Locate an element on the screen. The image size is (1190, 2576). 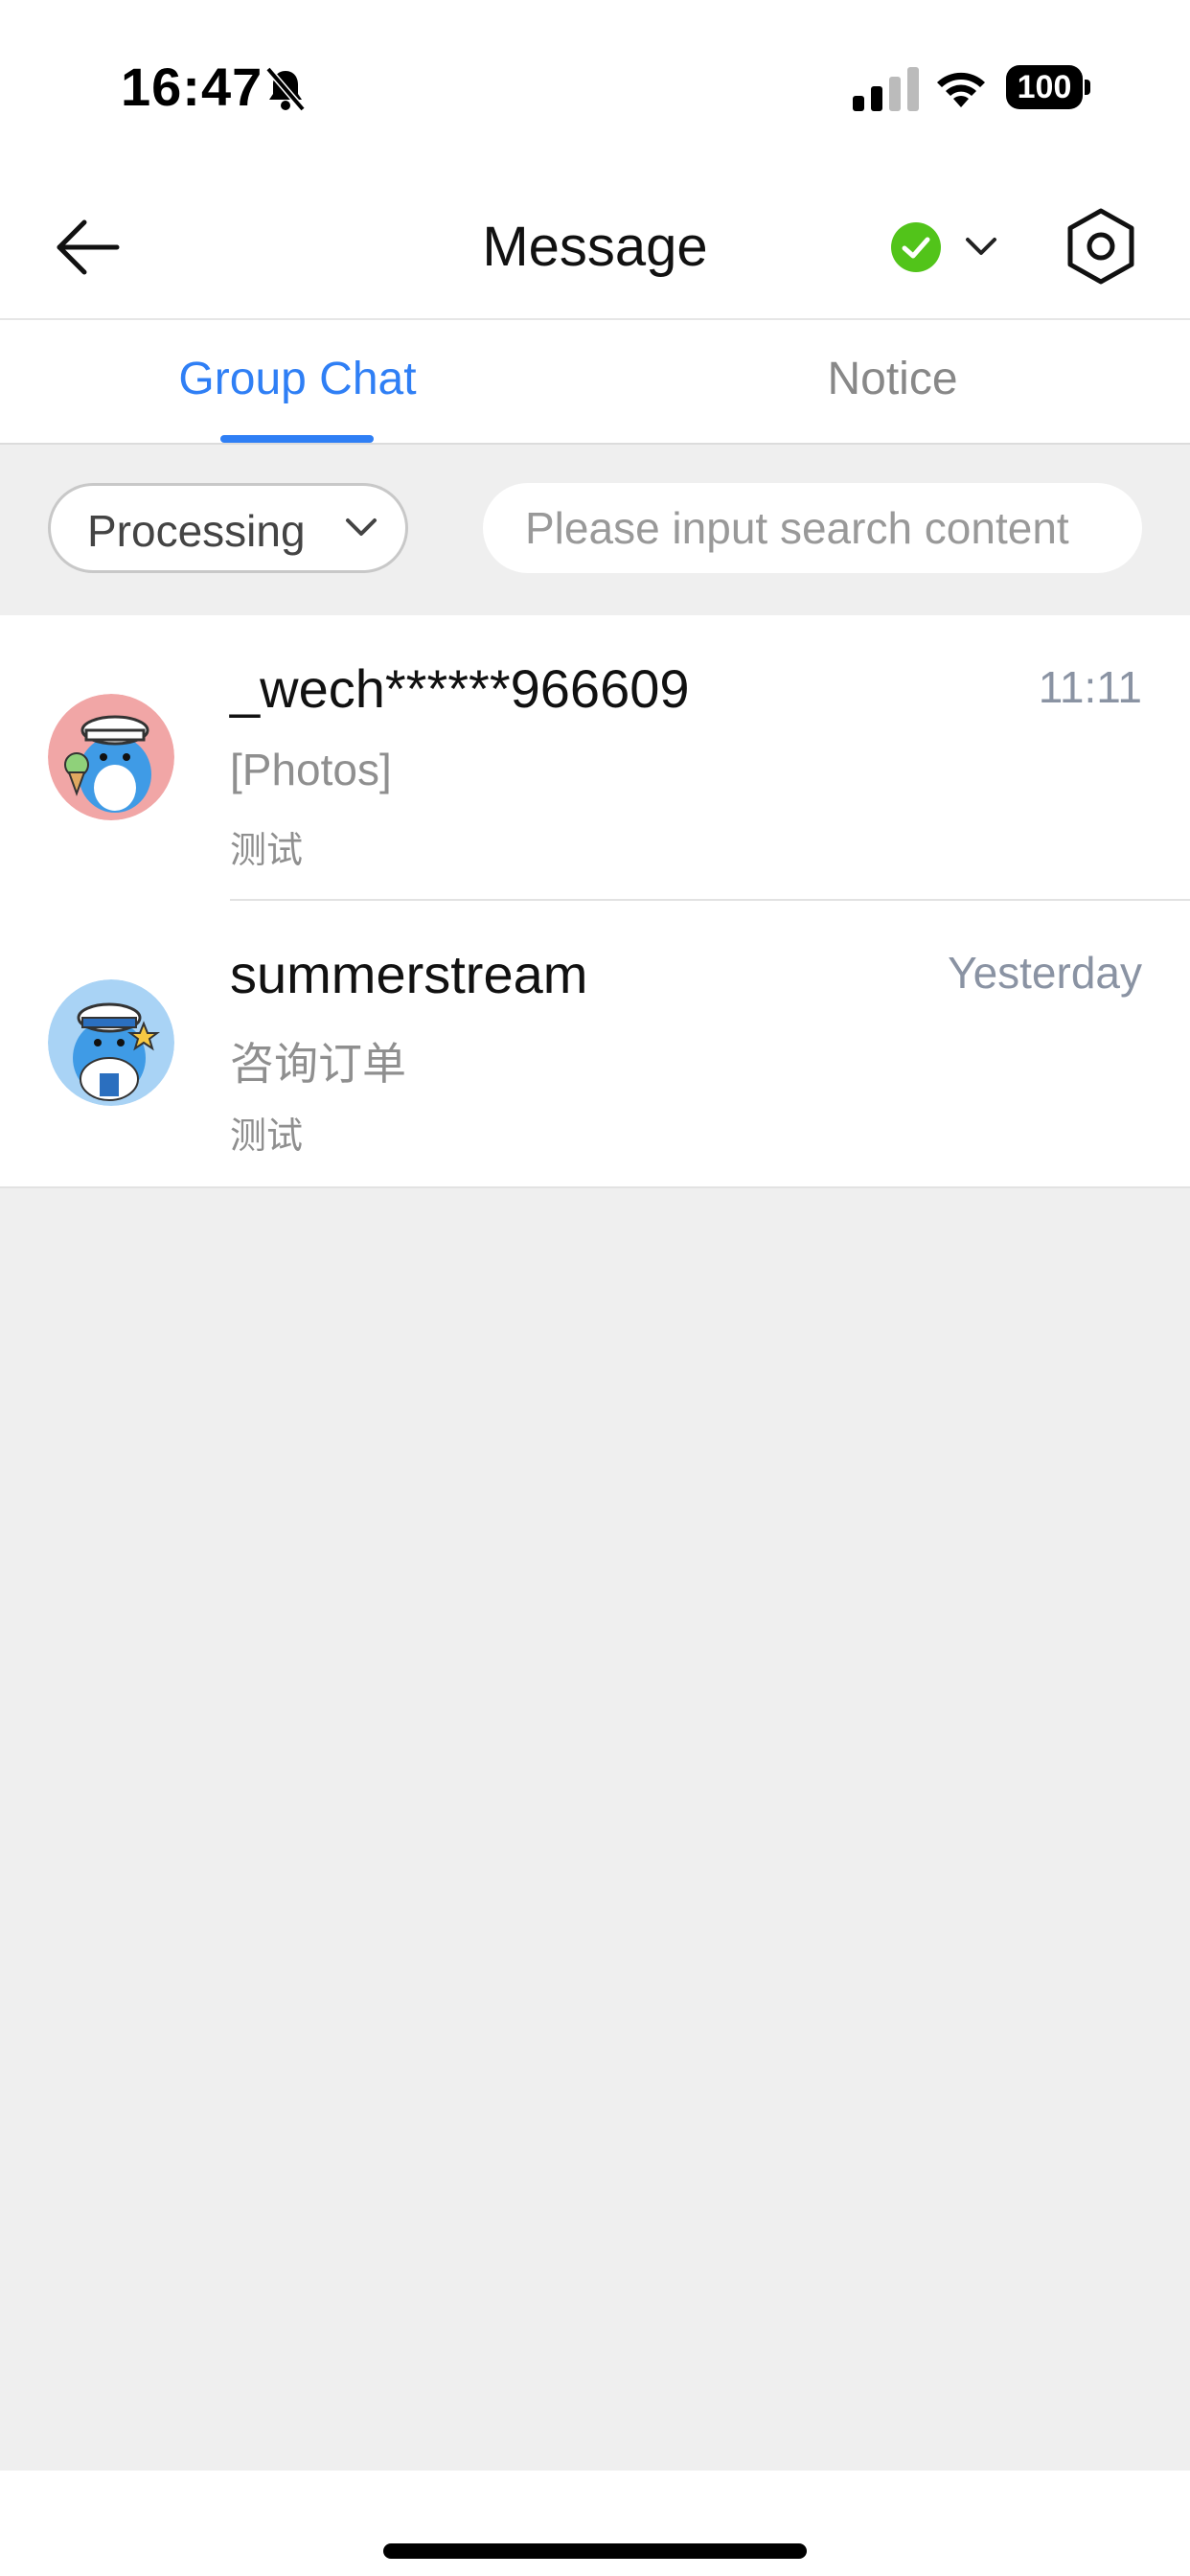
conversation-name: summerstream is located at coordinates (409, 974).